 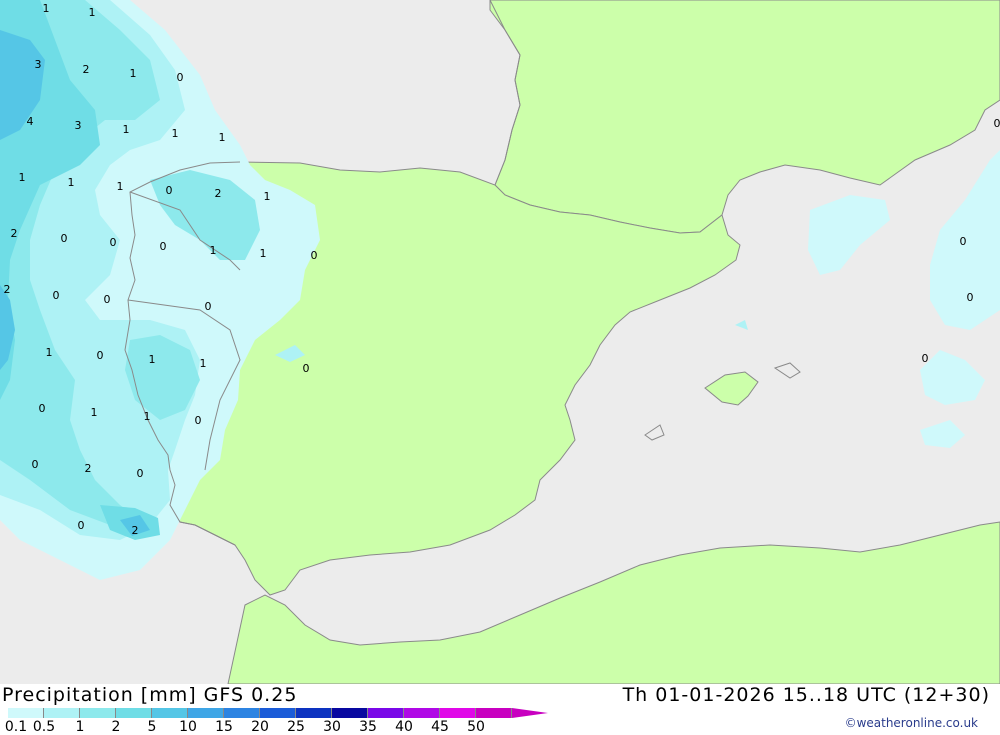 What do you see at coordinates (911, 723) in the screenshot?
I see `credit-link: ©weatheronline.co.uk` at bounding box center [911, 723].